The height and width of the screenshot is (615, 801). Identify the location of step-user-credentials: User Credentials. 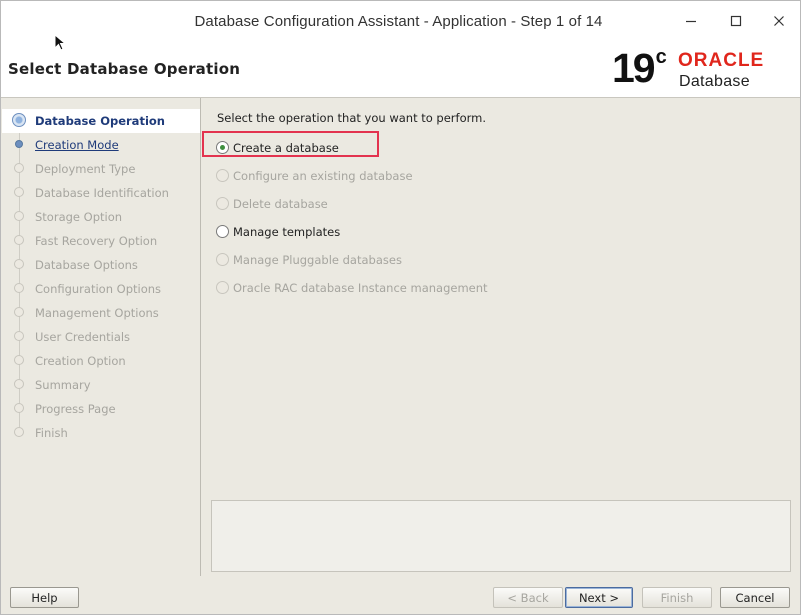
(101, 337).